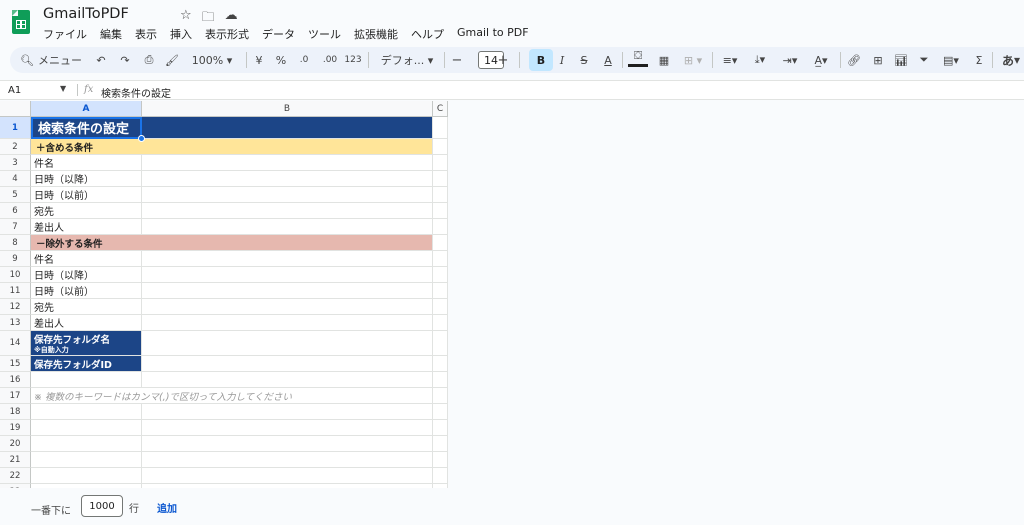  Describe the element at coordinates (15, 147) in the screenshot. I see `row-header-2: 2` at that location.